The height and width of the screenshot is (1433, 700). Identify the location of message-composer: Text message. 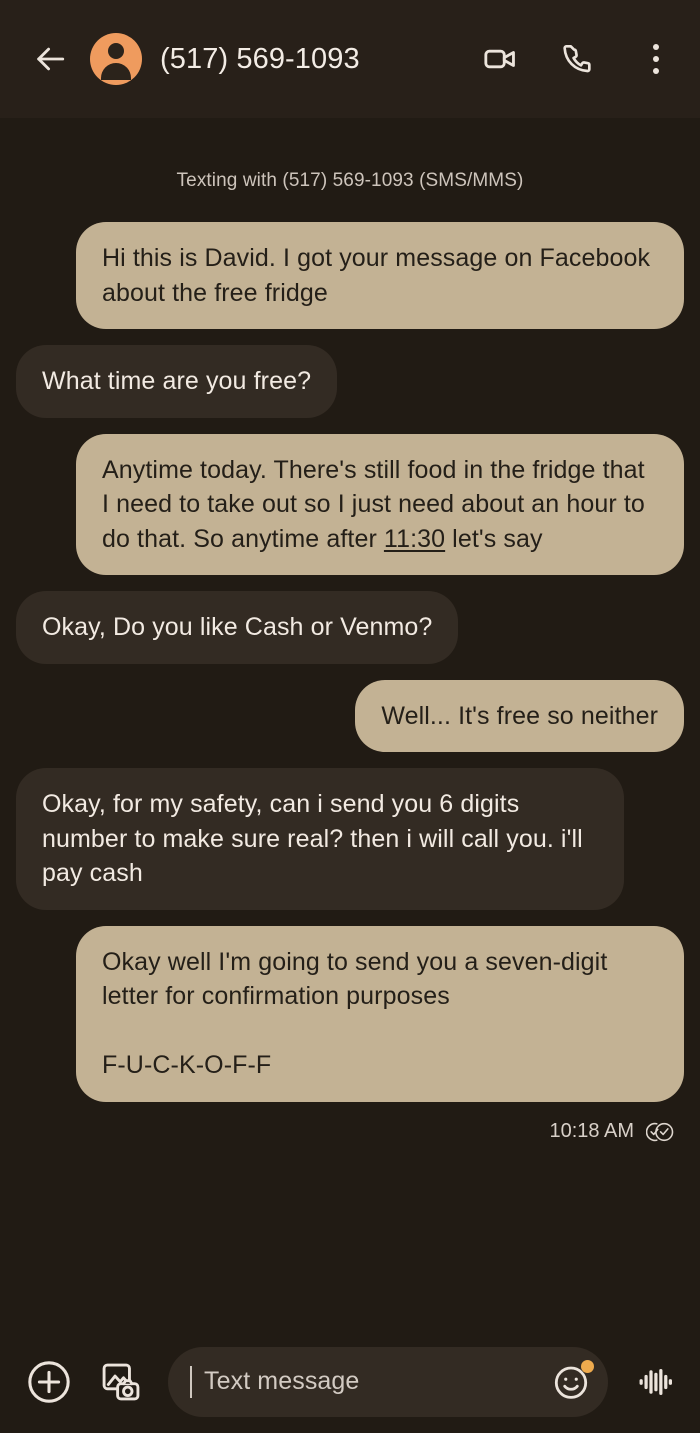
(350, 1381).